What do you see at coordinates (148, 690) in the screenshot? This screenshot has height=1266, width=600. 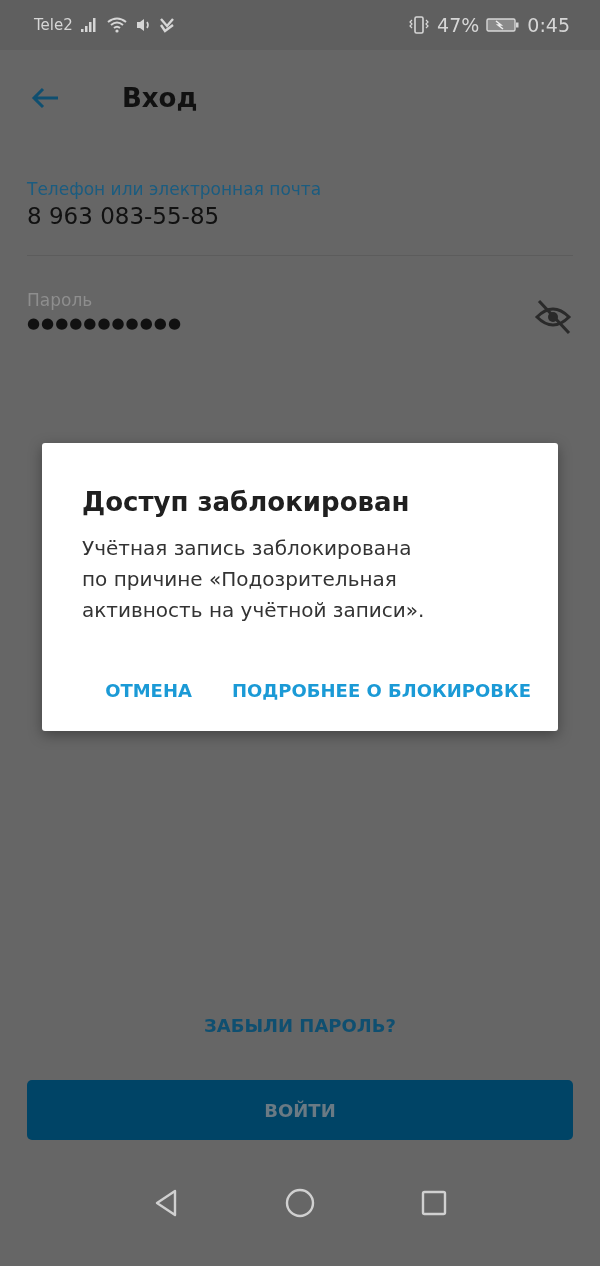 I see `dialog-action-button: ОТМЕНА` at bounding box center [148, 690].